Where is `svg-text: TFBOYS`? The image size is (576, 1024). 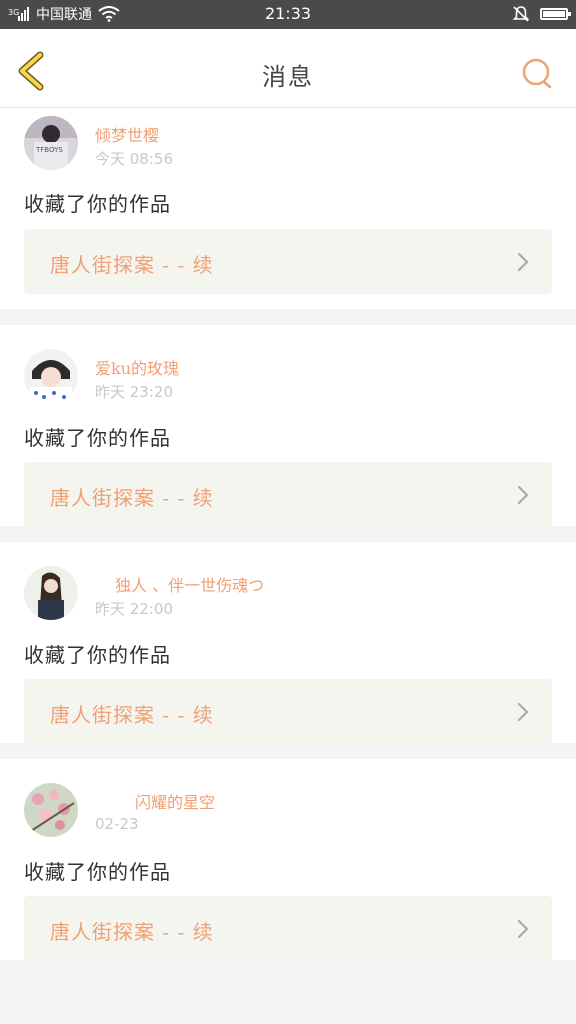
svg-text: TFBOYS is located at coordinates (49, 150).